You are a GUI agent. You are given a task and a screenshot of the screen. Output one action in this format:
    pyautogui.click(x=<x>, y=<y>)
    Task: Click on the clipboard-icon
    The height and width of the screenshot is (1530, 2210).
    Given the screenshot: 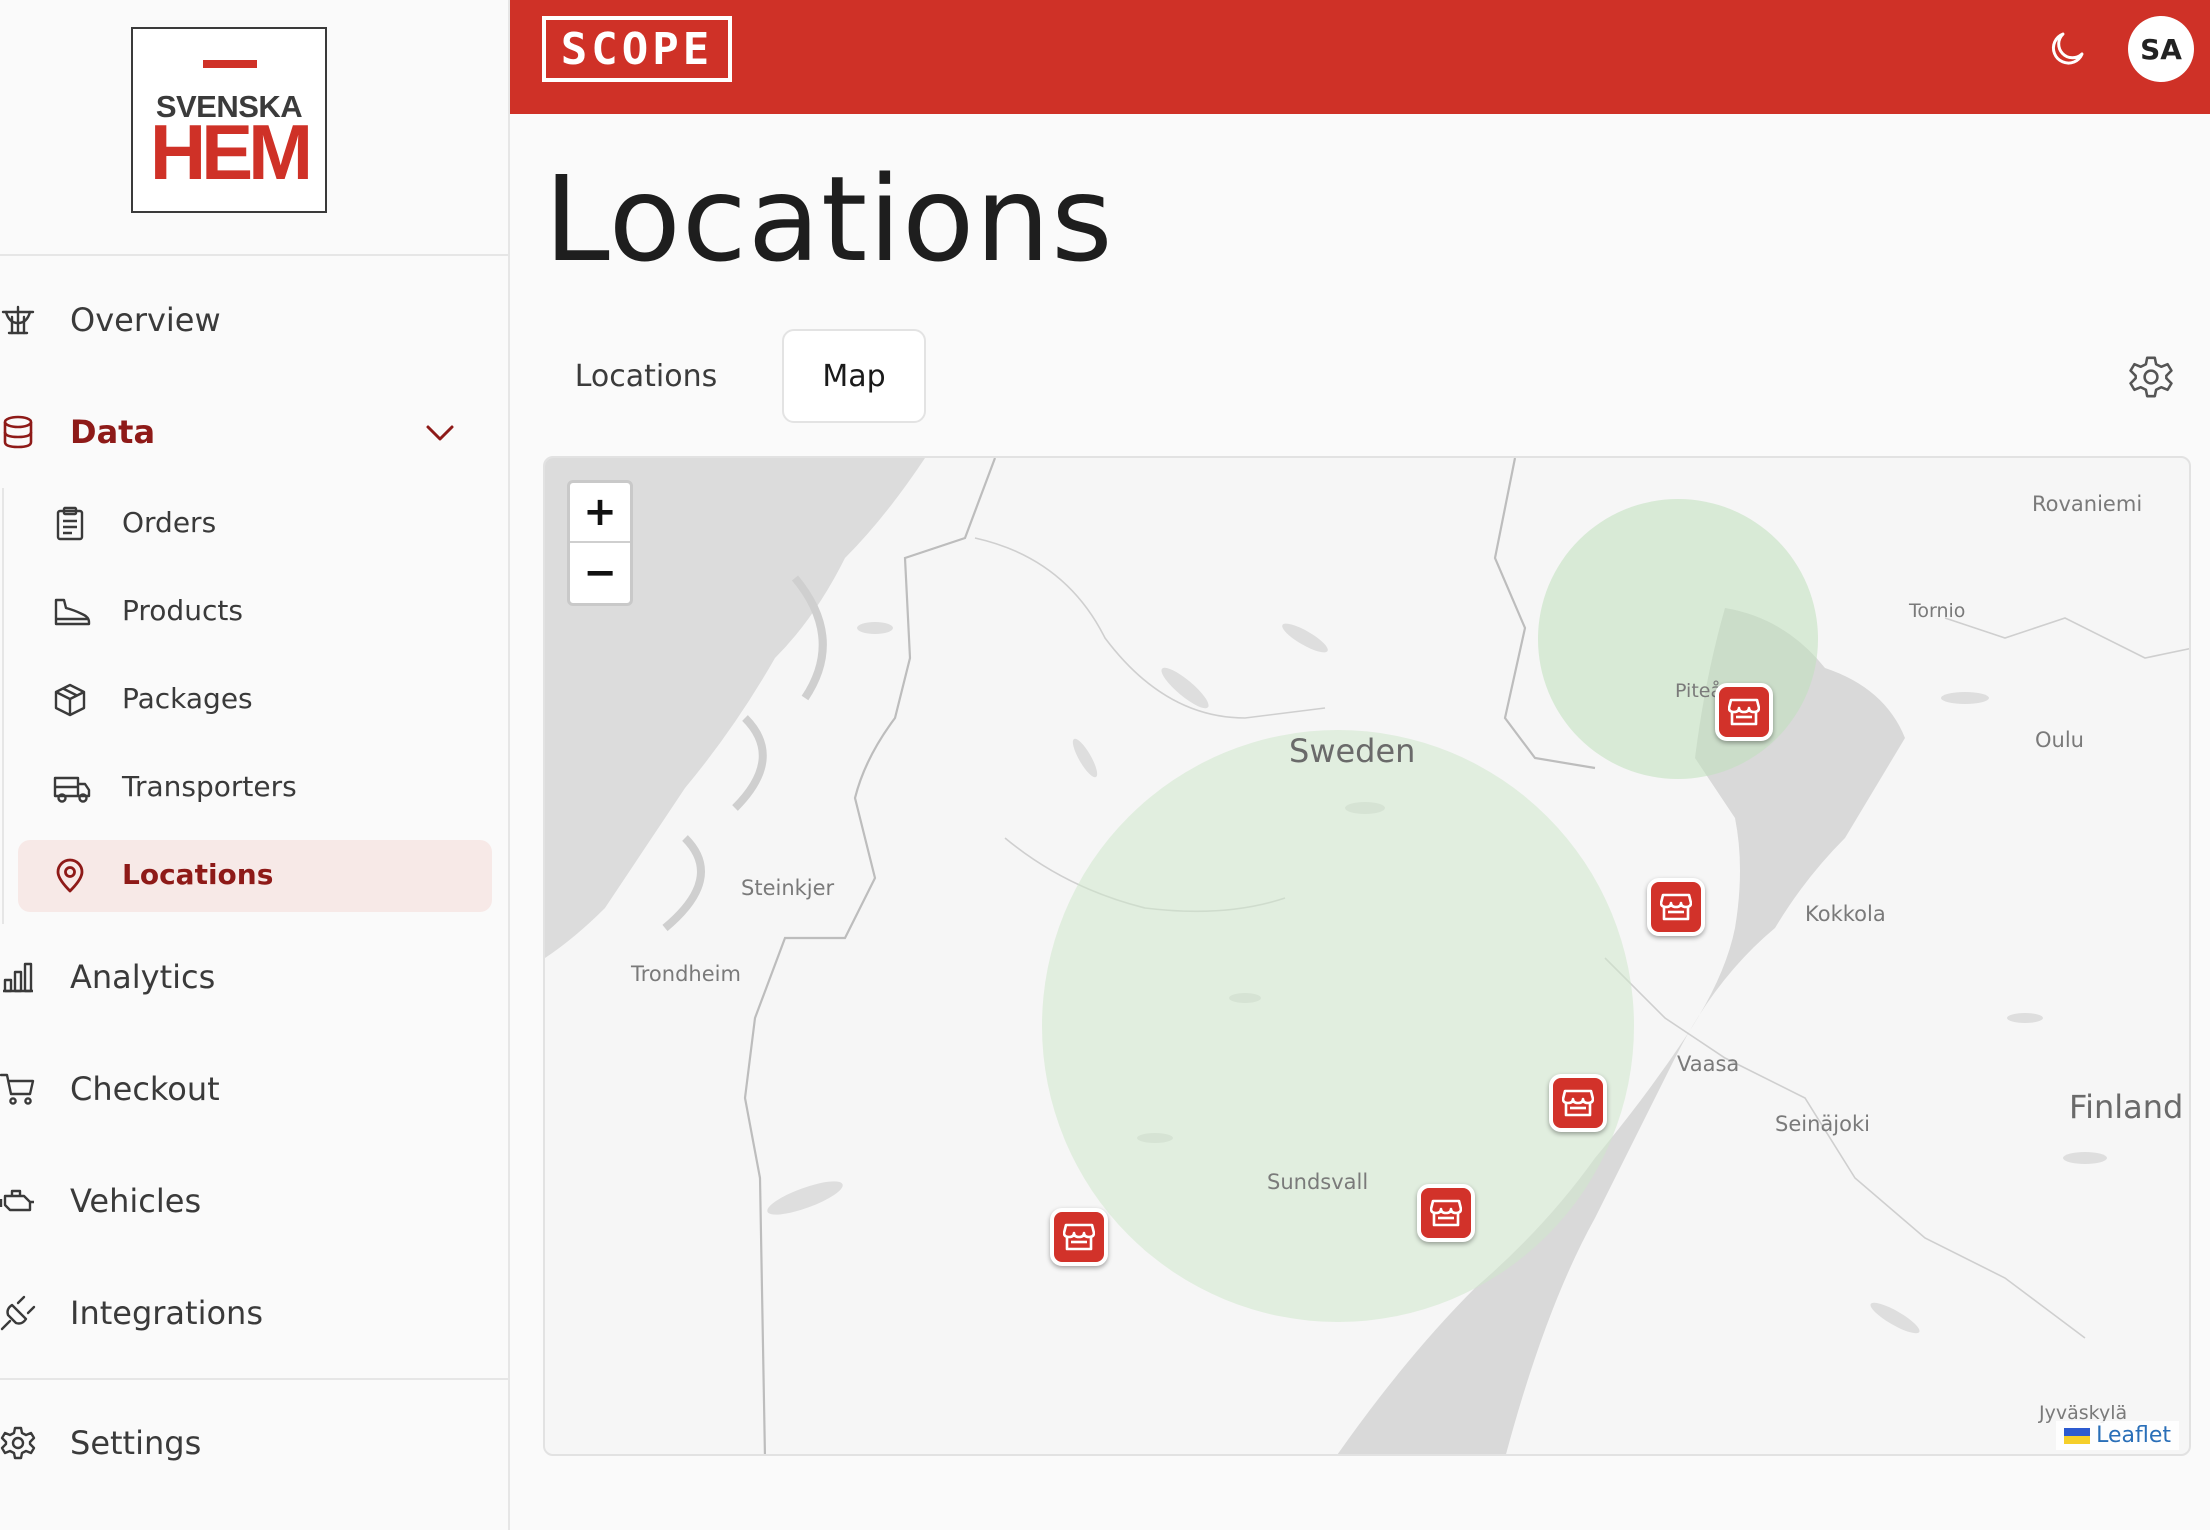 What is the action you would take?
    pyautogui.click(x=70, y=524)
    